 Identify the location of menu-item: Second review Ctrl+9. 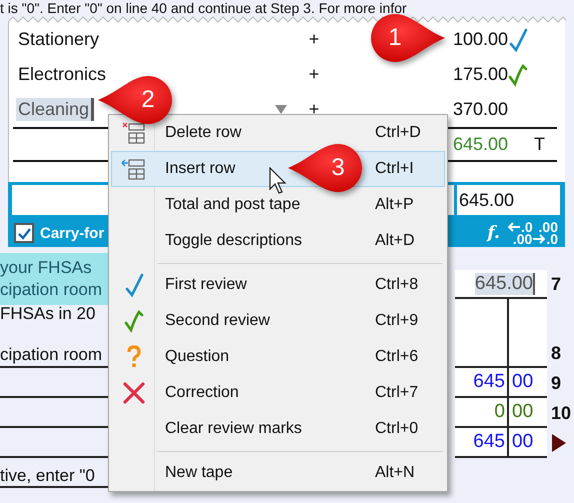
(278, 321).